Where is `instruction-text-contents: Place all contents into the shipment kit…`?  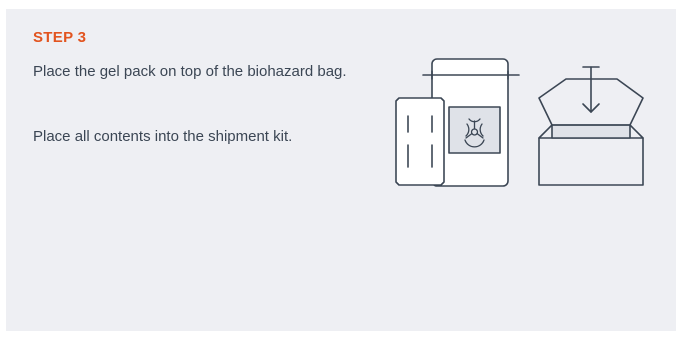
instruction-text-contents: Place all contents into the shipment kit… is located at coordinates (163, 136).